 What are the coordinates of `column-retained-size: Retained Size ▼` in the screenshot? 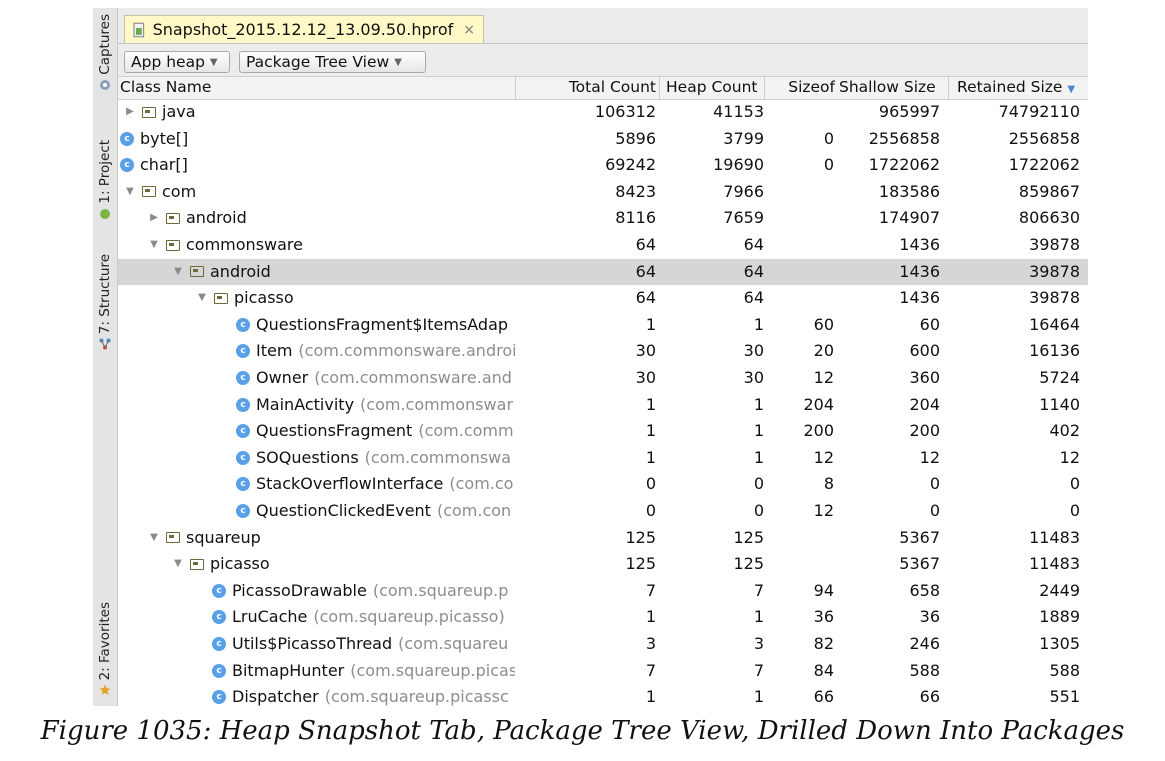 It's located at (1017, 88).